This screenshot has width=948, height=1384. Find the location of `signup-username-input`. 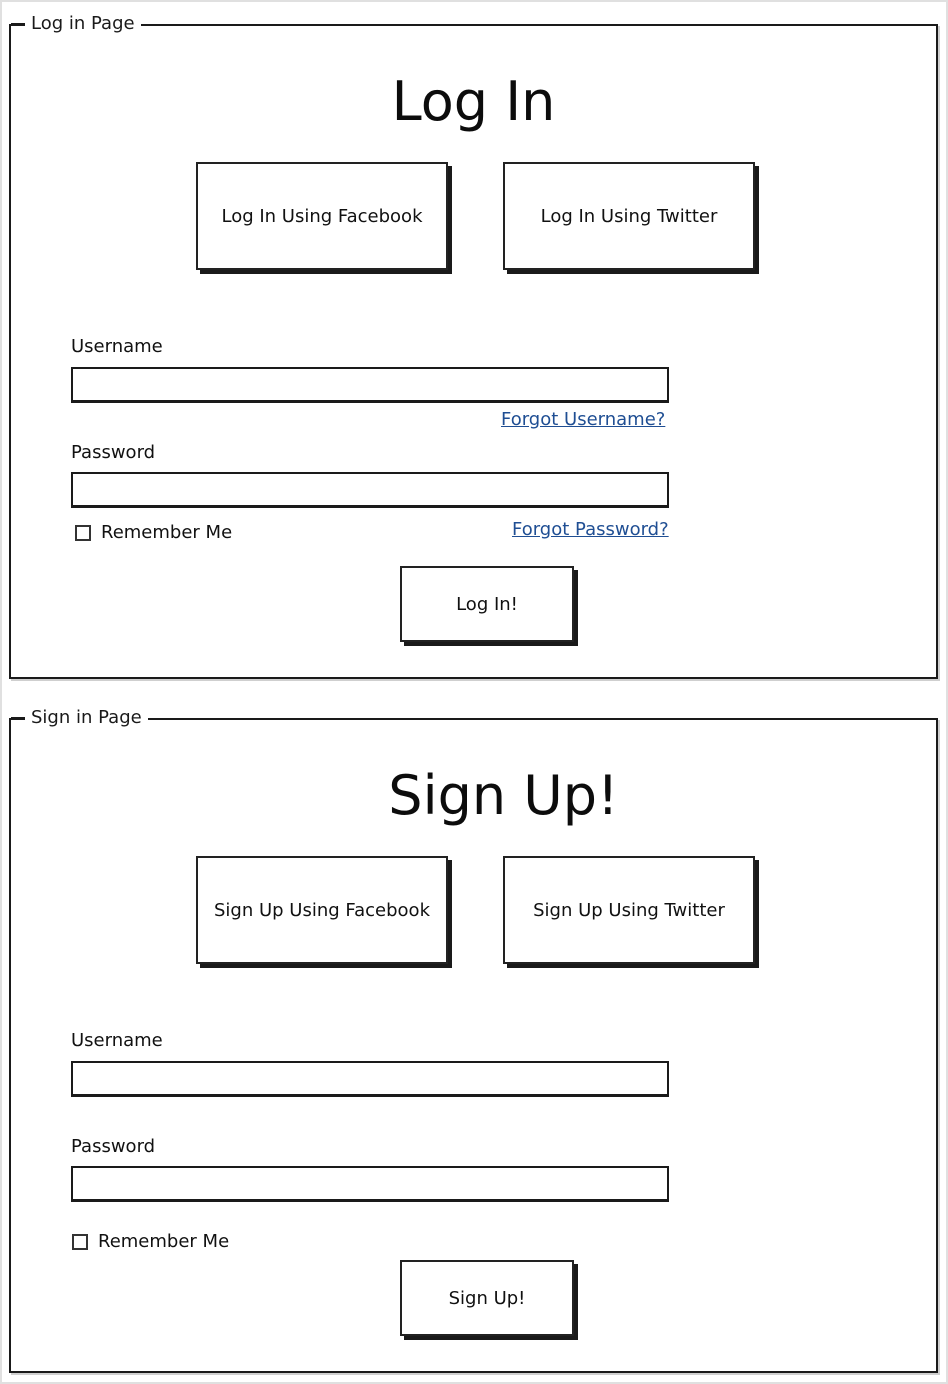

signup-username-input is located at coordinates (370, 1079).